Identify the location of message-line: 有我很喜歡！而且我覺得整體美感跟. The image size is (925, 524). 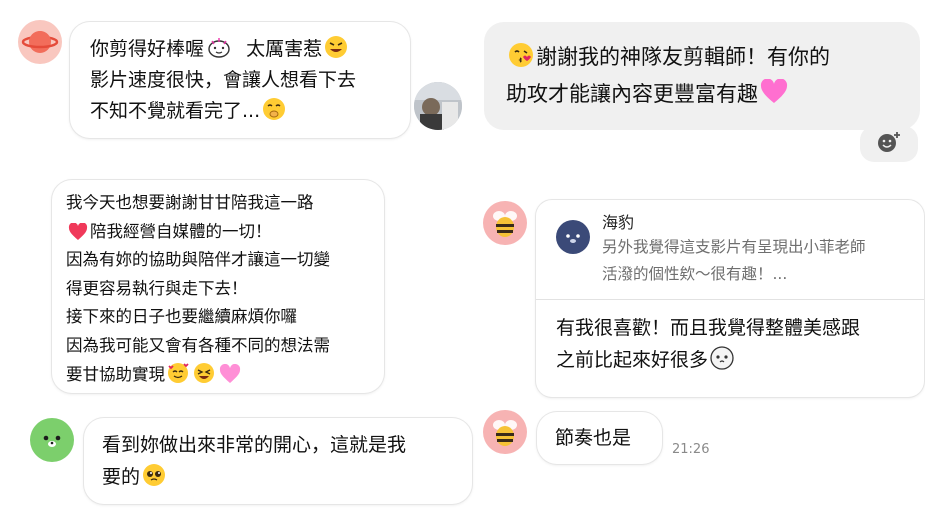
(708, 328).